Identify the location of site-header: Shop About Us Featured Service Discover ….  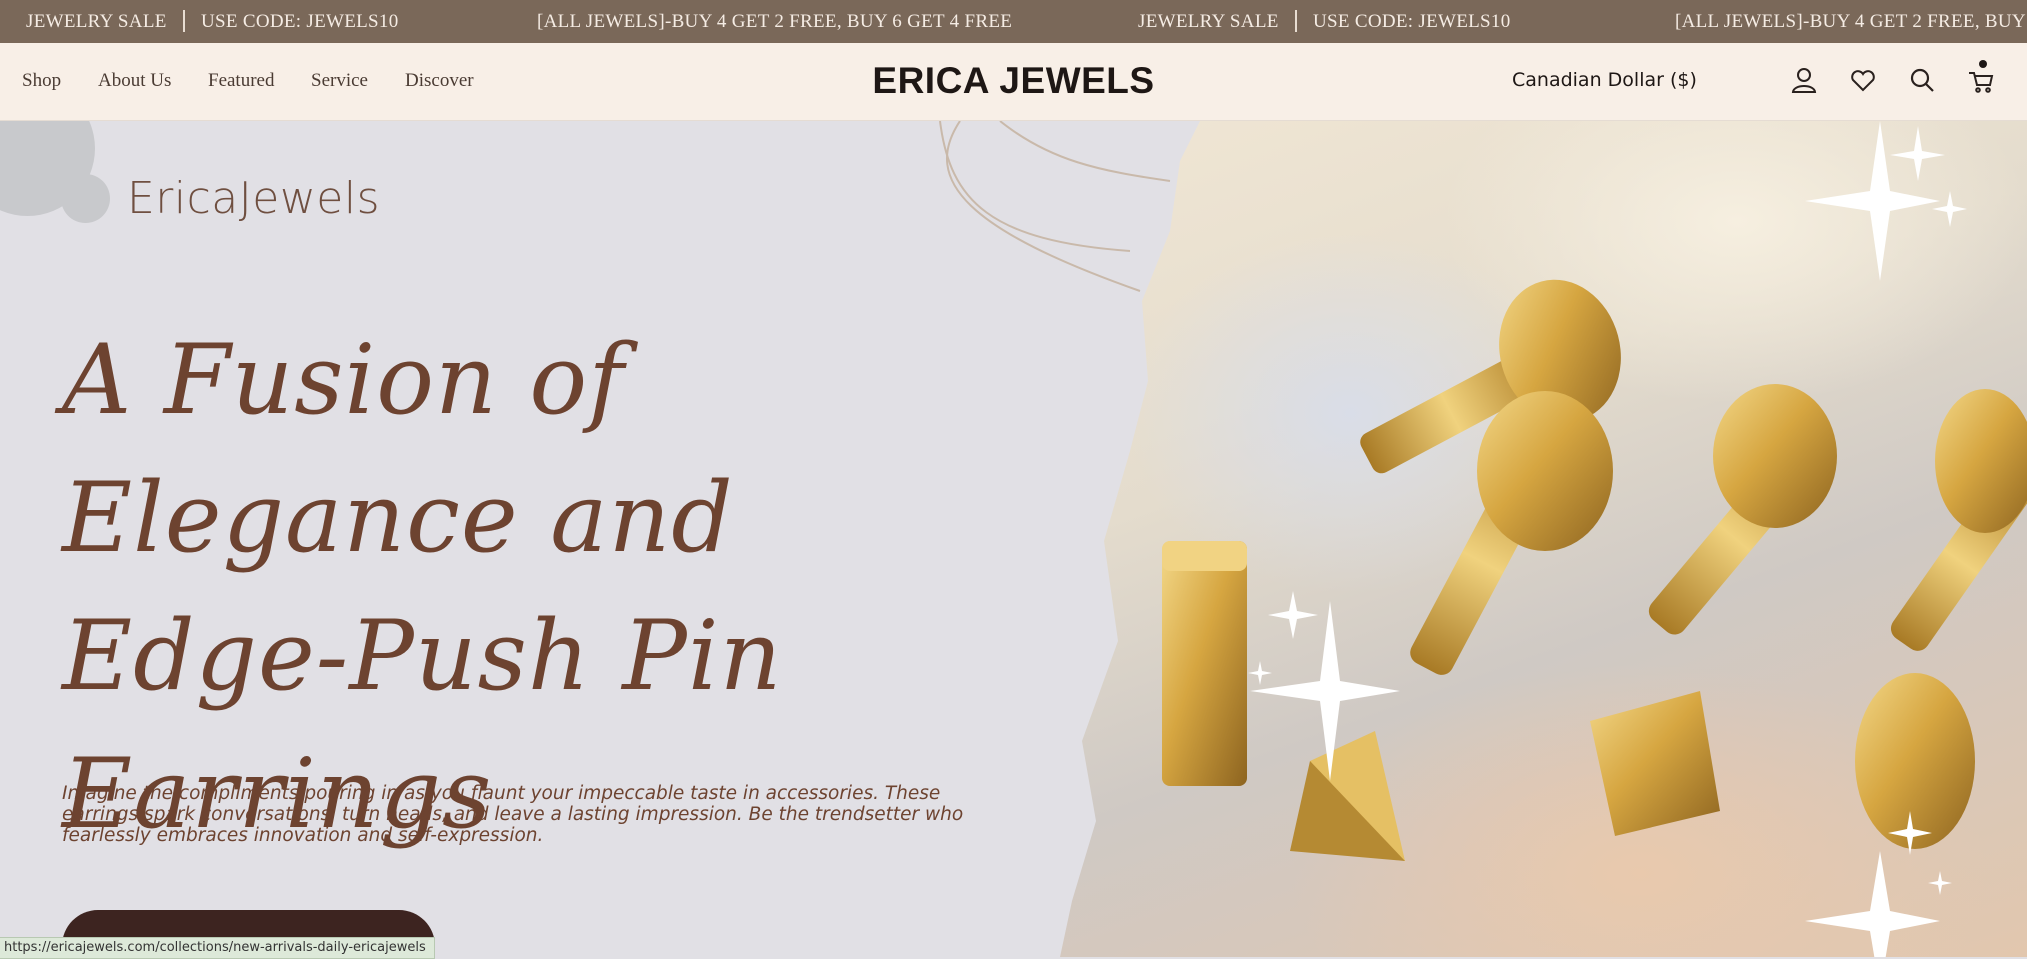
(1013, 82).